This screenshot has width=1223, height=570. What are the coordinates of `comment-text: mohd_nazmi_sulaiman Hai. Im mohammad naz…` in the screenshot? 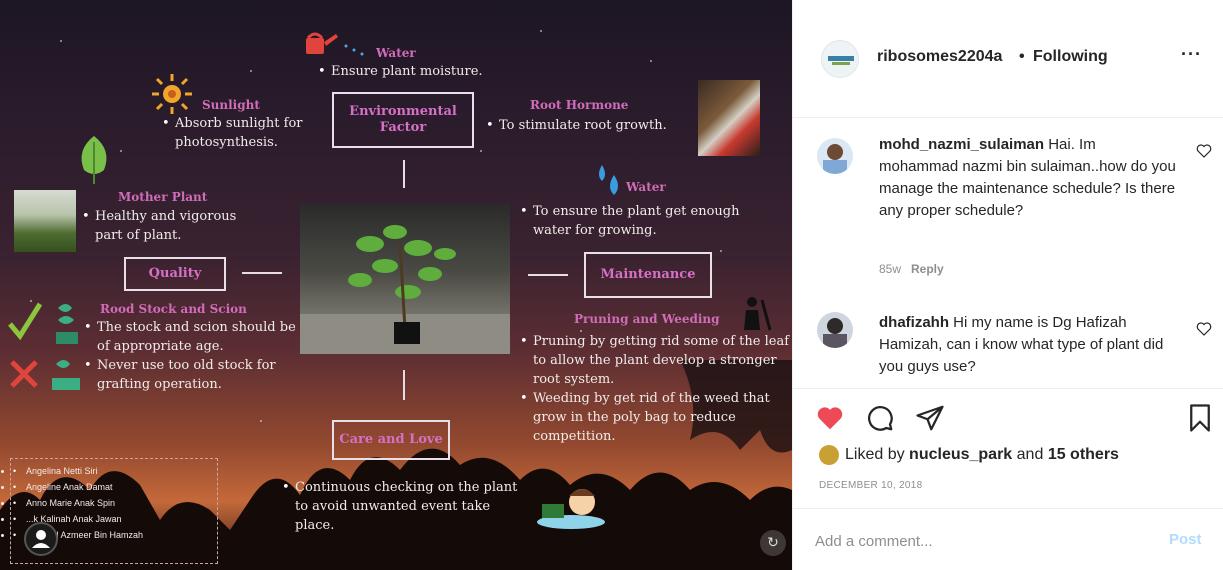 It's located at (1027, 177).